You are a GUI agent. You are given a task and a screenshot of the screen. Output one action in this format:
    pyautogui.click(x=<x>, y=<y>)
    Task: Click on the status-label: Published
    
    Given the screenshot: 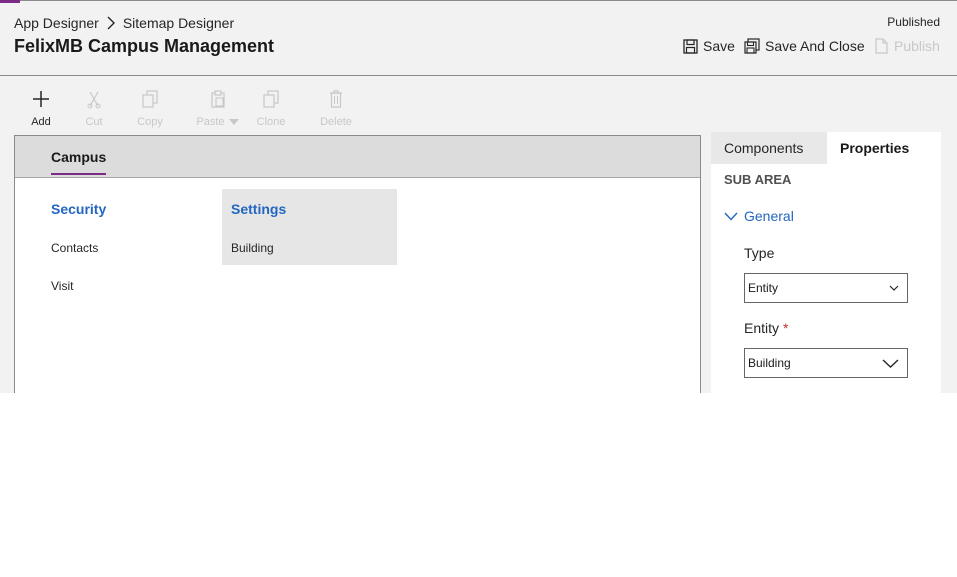 What is the action you would take?
    pyautogui.click(x=913, y=22)
    